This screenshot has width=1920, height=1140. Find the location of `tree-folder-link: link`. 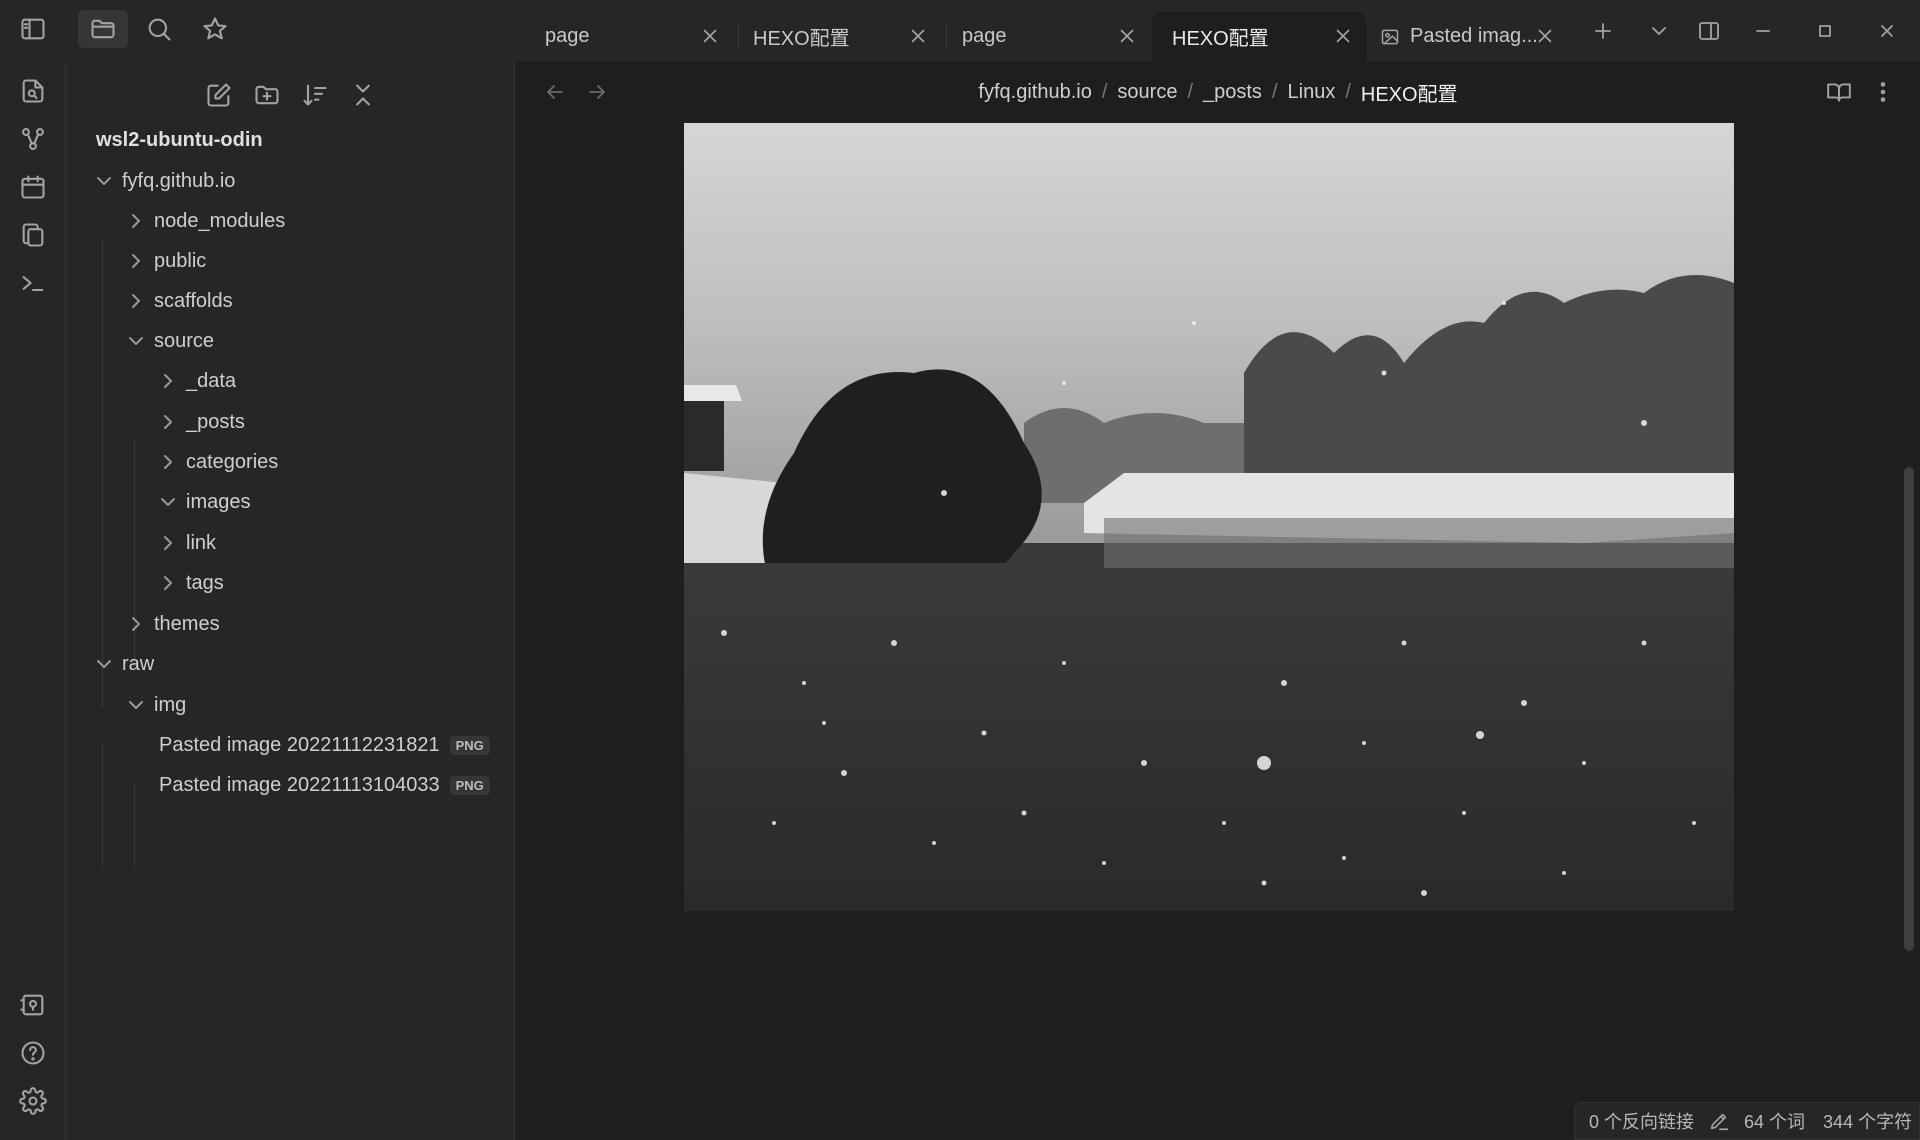

tree-folder-link: link is located at coordinates (186, 543).